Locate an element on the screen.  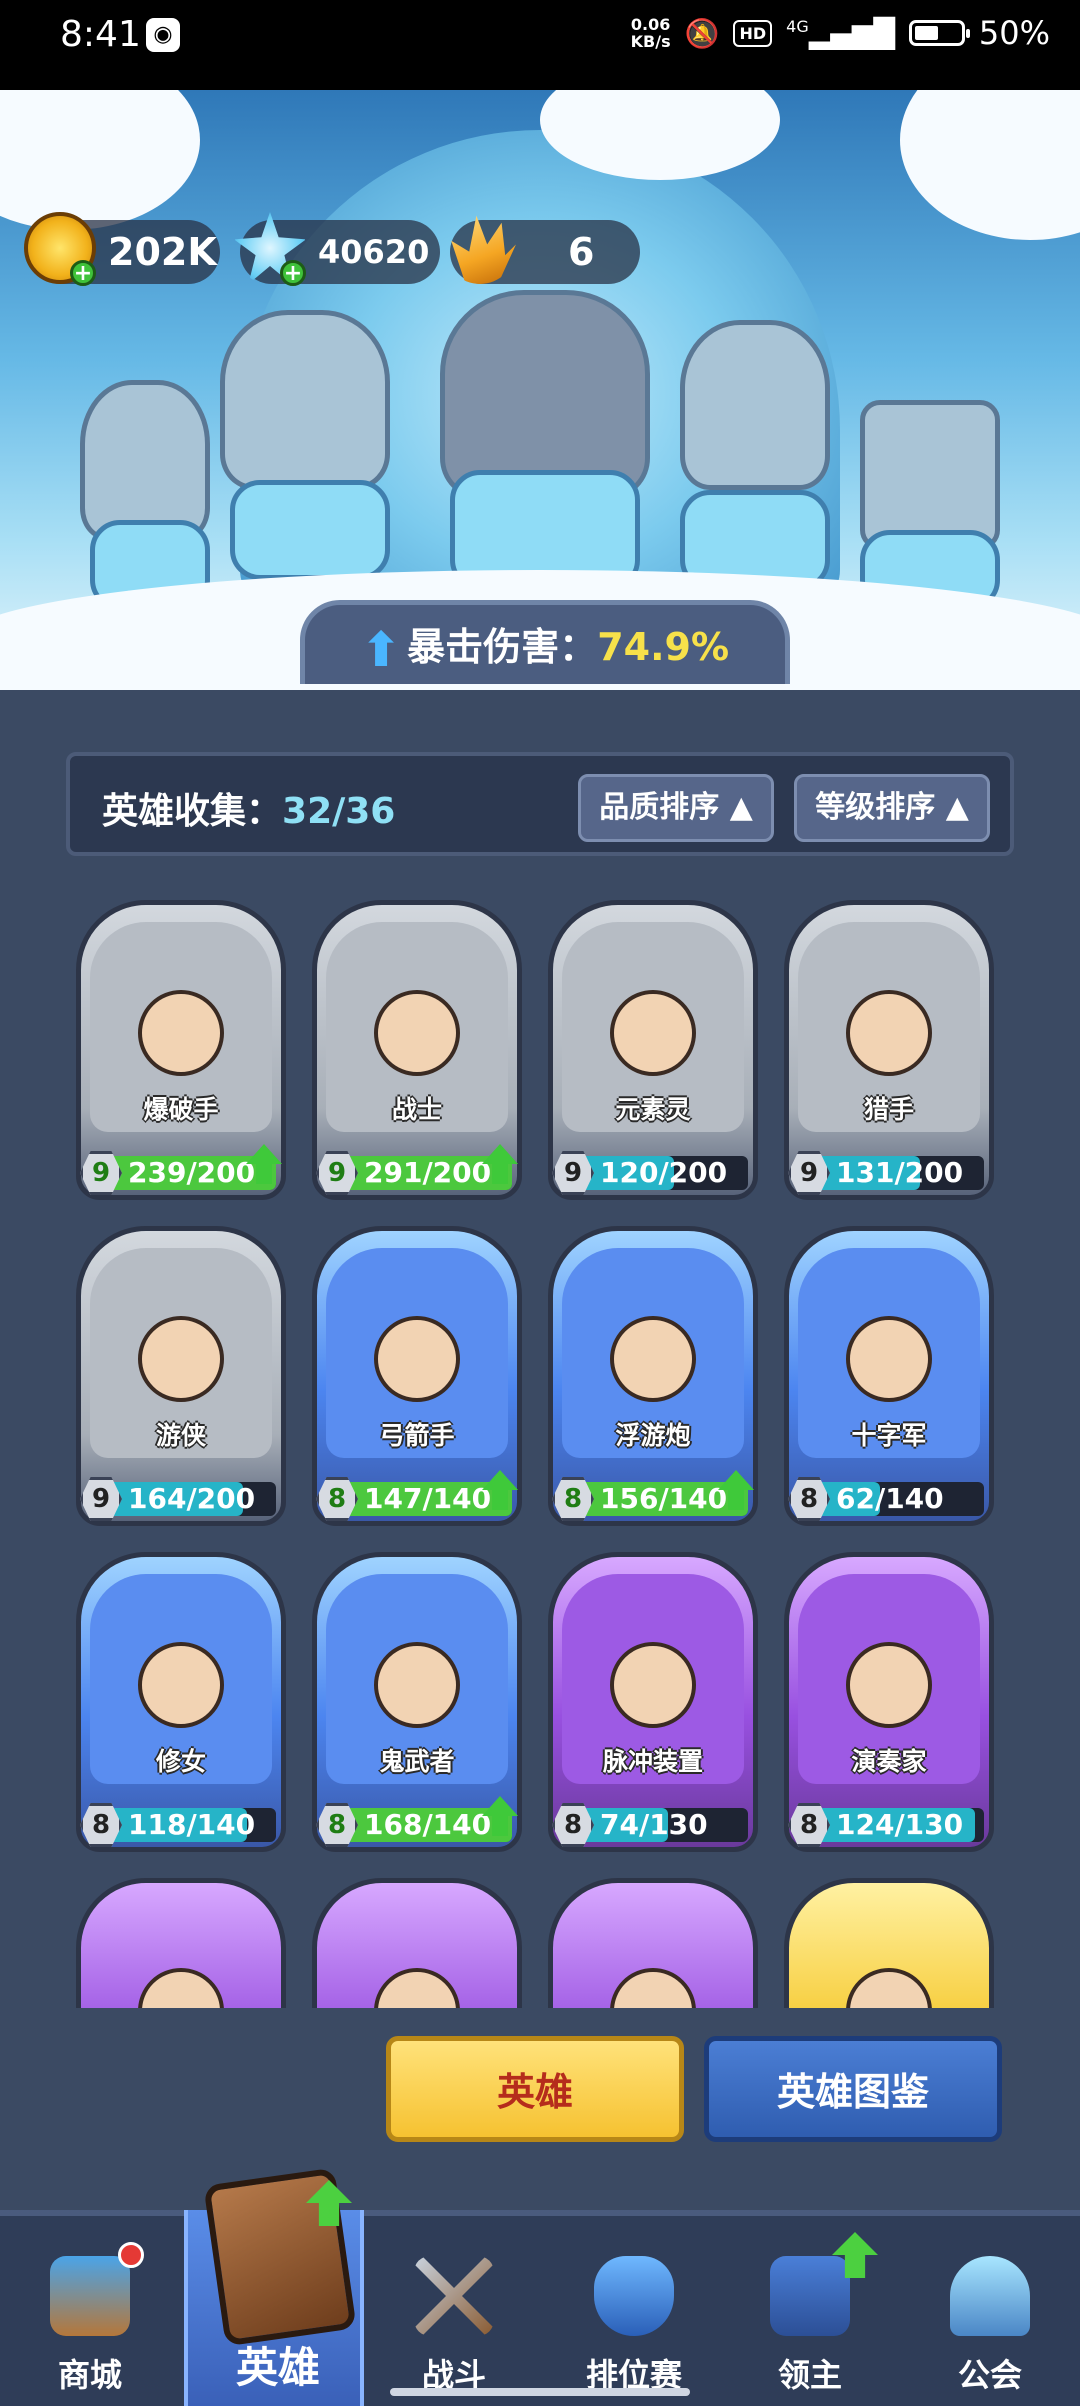
mute-bell-icon: 🔕 is located at coordinates (702, 33).